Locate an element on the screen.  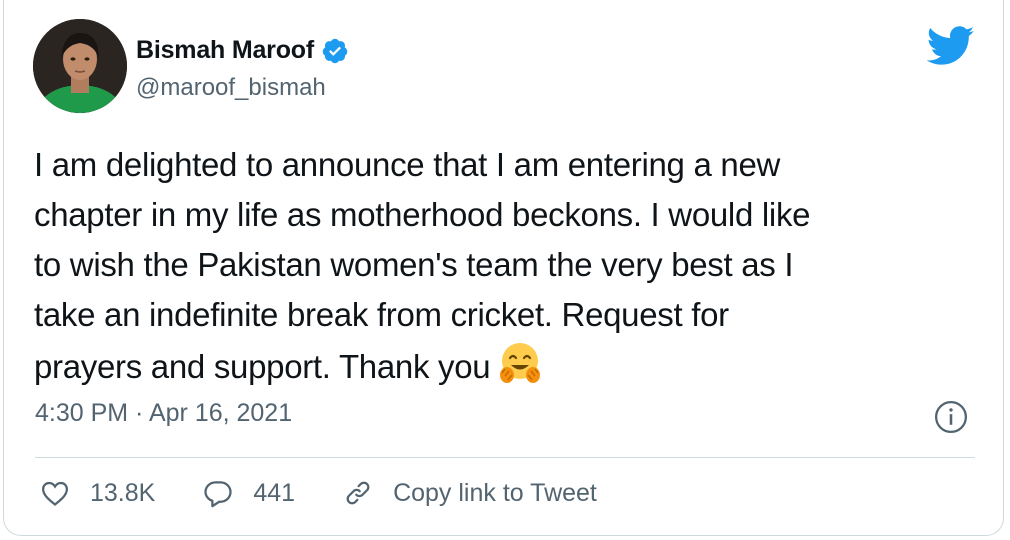
heart-icon is located at coordinates (55, 493).